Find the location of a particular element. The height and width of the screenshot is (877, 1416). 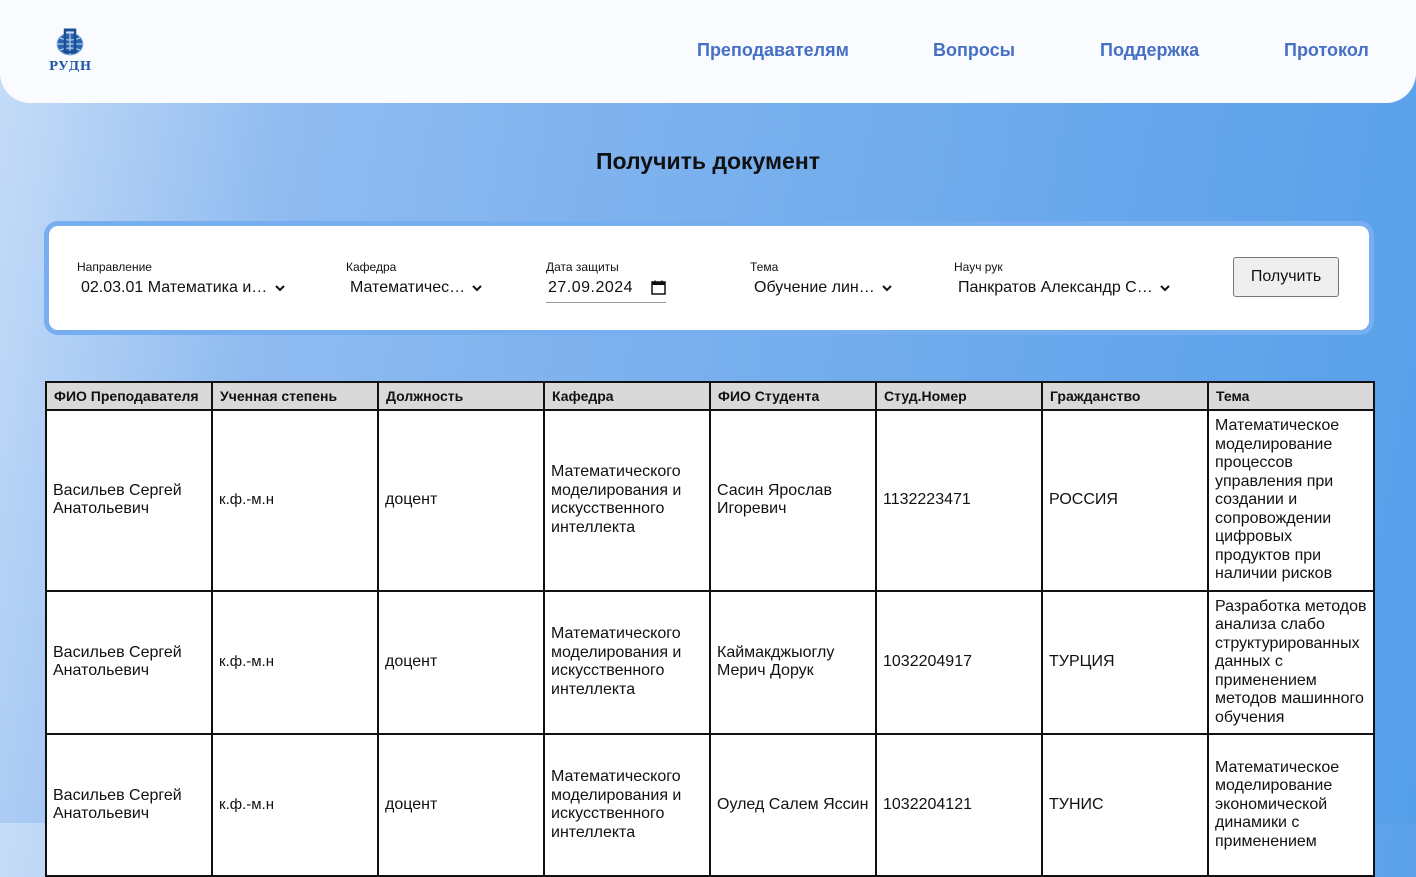

column-header-student-number: Студ.Номер is located at coordinates (959, 396).